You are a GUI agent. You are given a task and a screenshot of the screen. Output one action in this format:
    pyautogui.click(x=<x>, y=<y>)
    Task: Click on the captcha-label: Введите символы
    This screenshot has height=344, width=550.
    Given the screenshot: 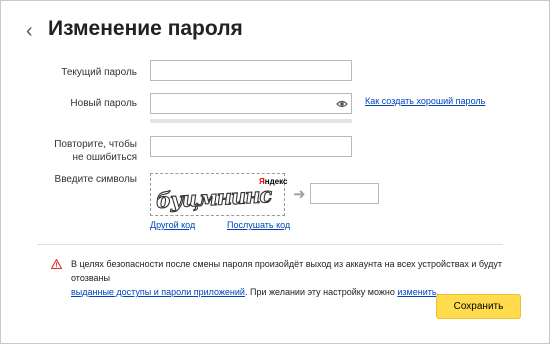 What is the action you would take?
    pyautogui.click(x=95, y=179)
    